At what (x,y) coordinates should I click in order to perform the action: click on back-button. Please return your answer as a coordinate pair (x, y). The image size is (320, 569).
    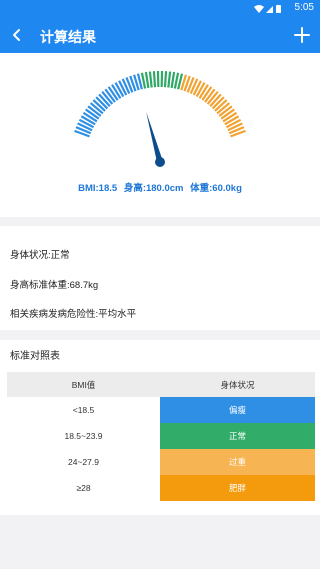
    Looking at the image, I should click on (17, 35).